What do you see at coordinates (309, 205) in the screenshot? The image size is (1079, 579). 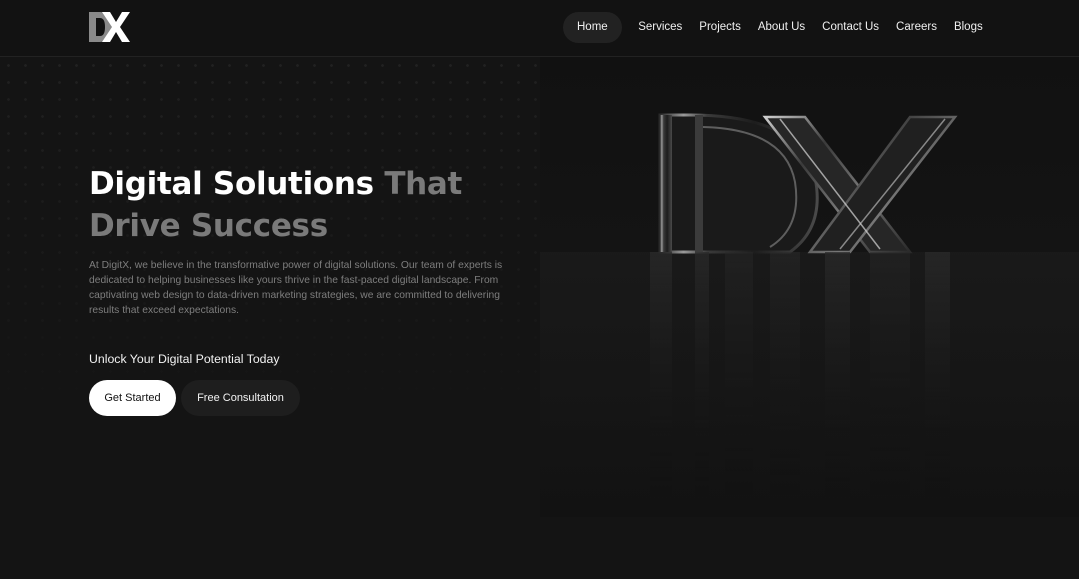 I see `hero-title: Digital Solutions That Drive Success` at bounding box center [309, 205].